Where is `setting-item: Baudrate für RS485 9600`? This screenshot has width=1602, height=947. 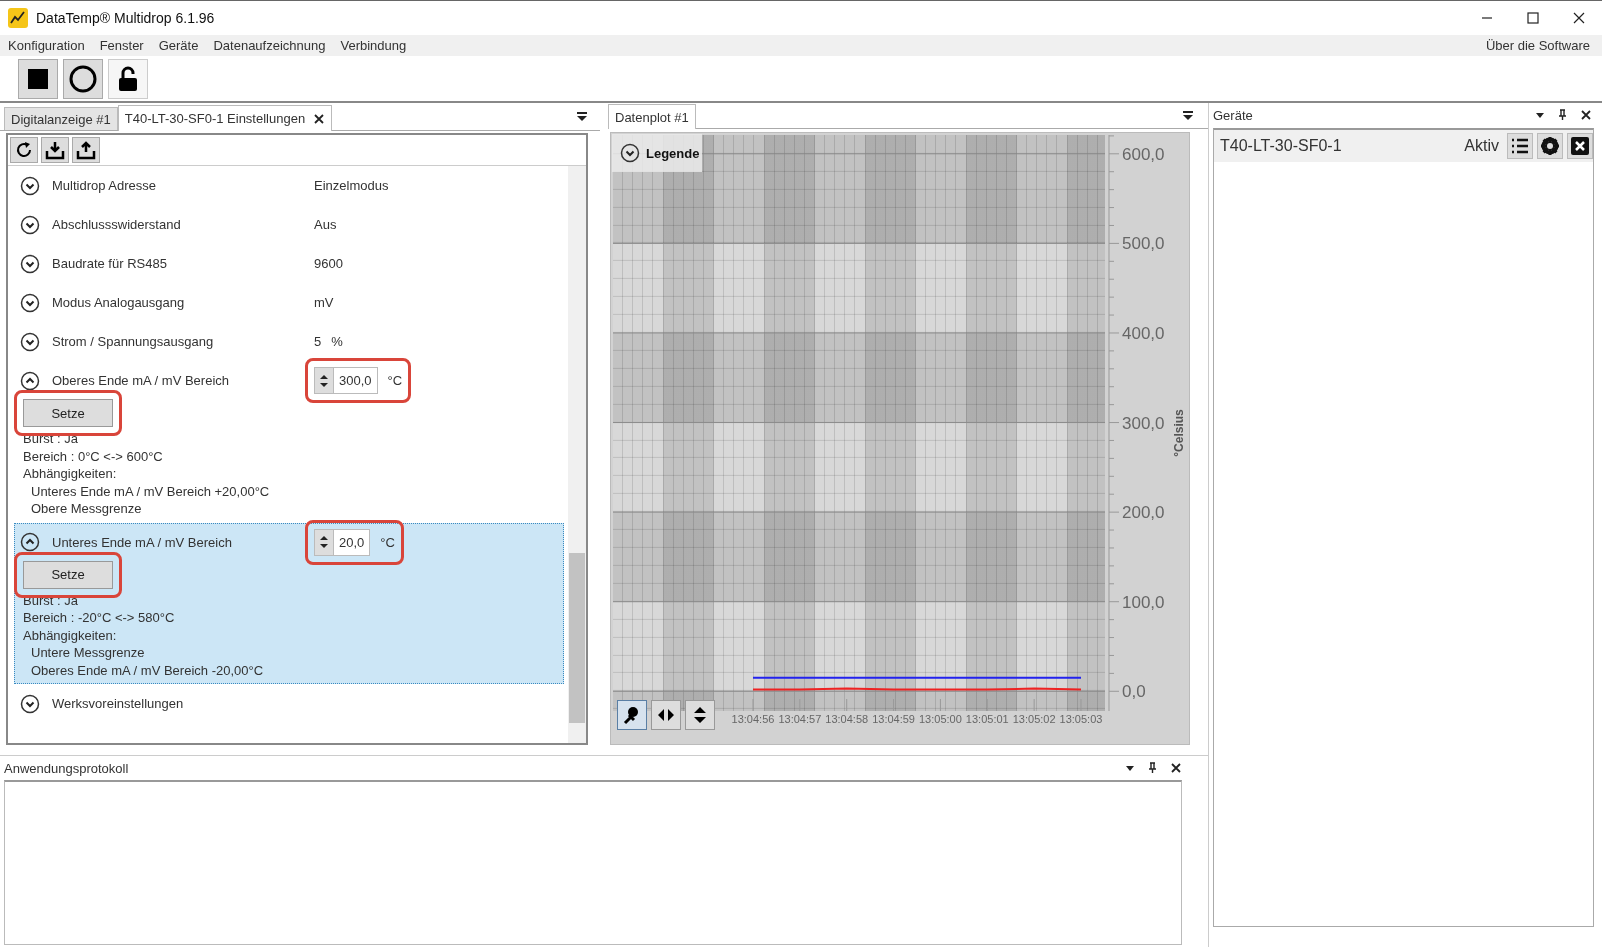 setting-item: Baudrate für RS485 9600 is located at coordinates (289, 263).